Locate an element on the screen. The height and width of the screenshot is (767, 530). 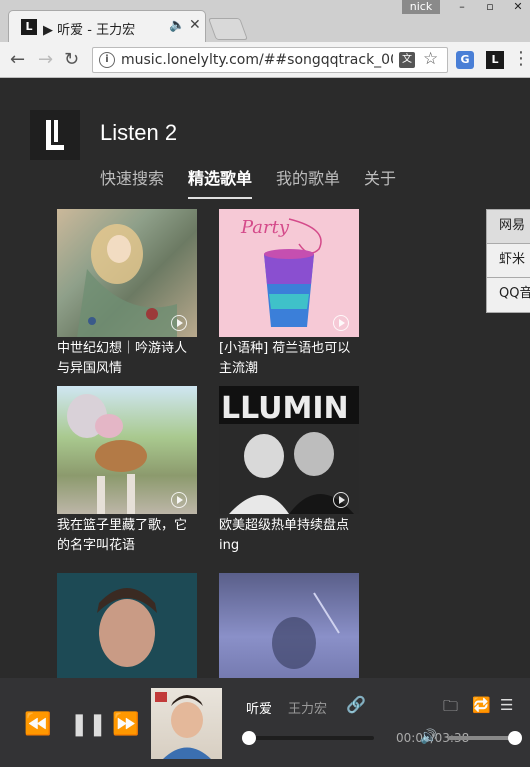
folder-icon: 🗀 is located at coordinates (450, 708).